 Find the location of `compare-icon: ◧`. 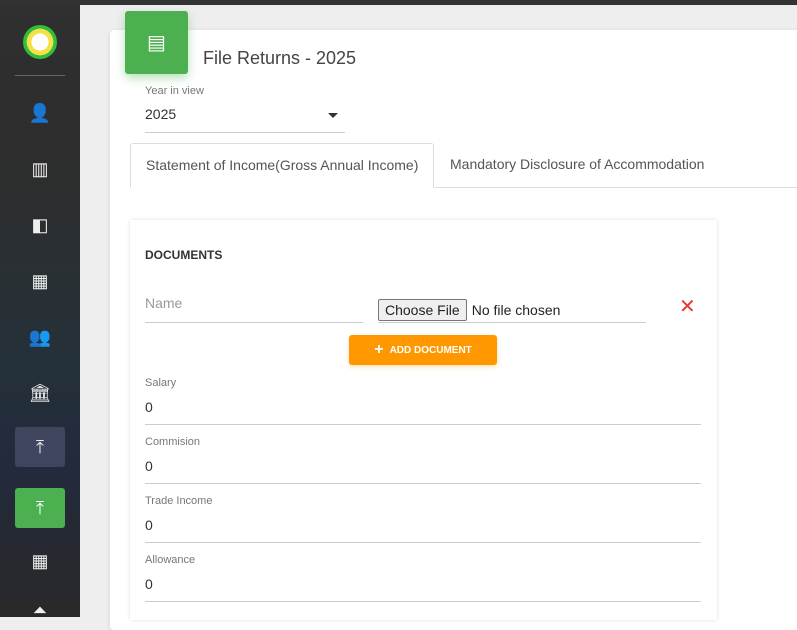

compare-icon: ◧ is located at coordinates (40, 224).